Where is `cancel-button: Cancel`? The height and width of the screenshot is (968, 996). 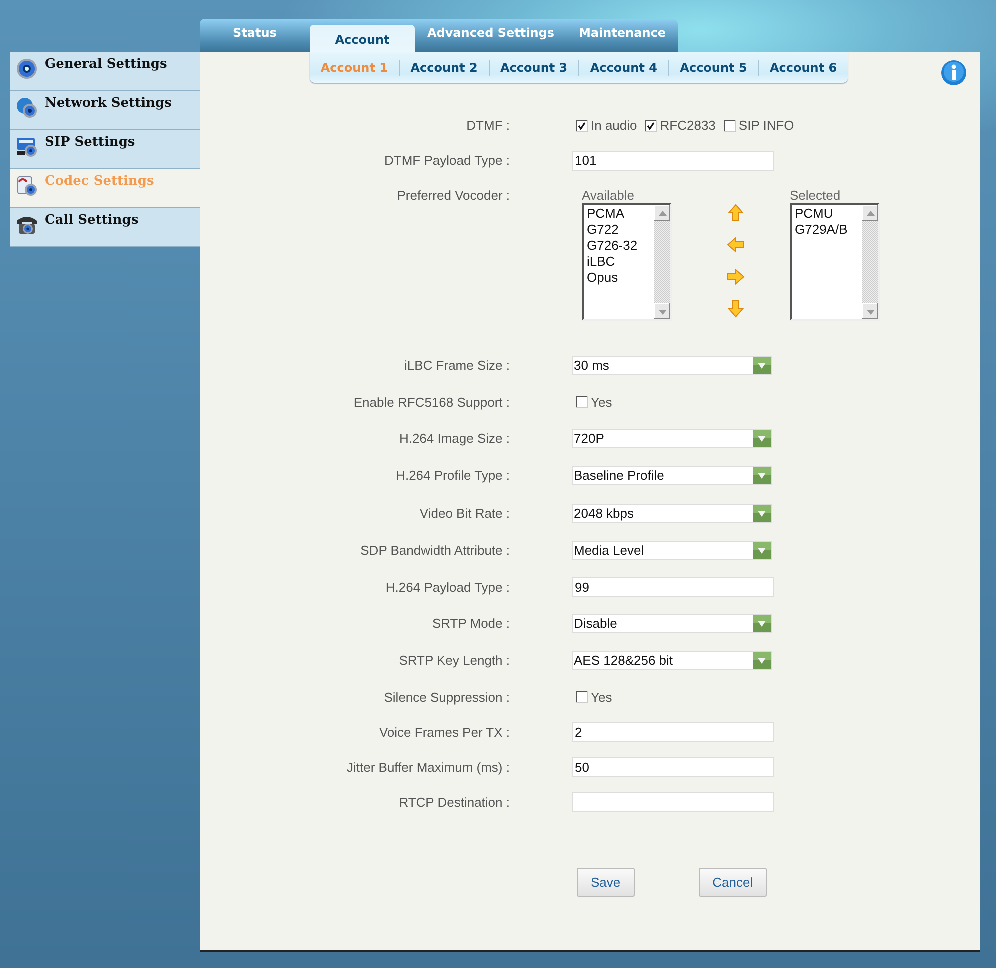 cancel-button: Cancel is located at coordinates (733, 882).